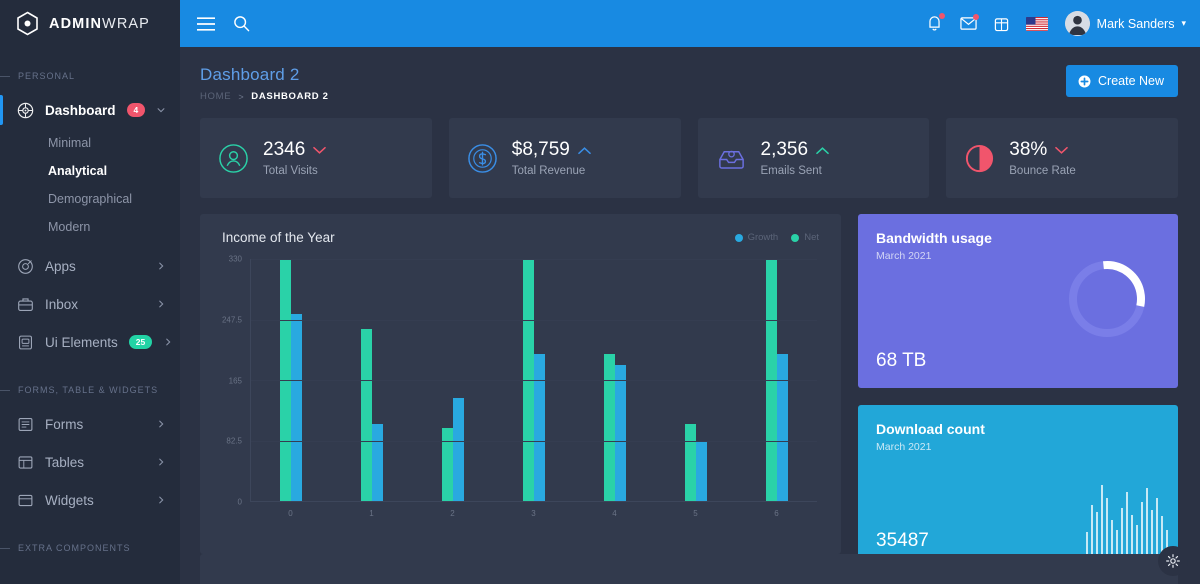  I want to click on sidebar-subitem-modern: Modern, so click(90, 227).